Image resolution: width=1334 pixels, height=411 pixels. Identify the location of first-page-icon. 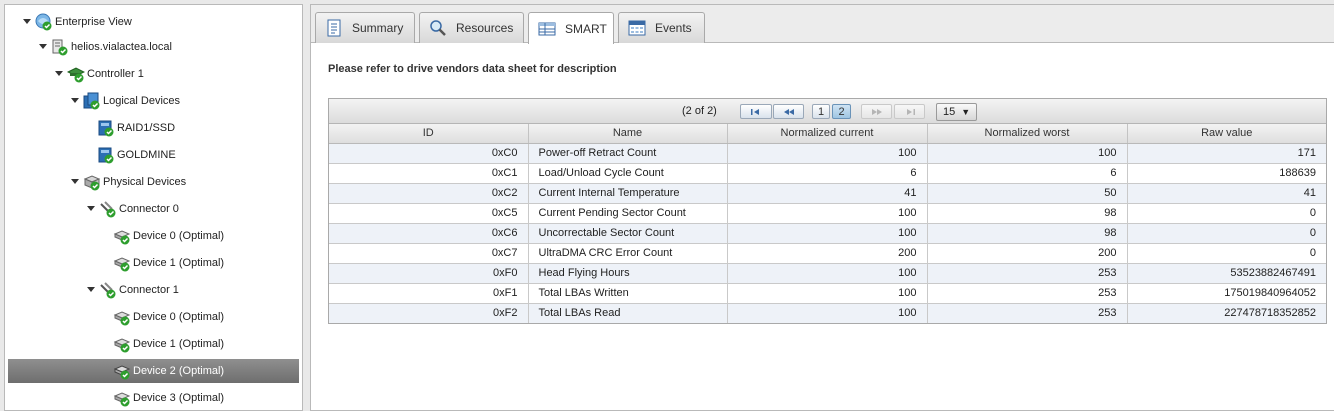
(755, 111).